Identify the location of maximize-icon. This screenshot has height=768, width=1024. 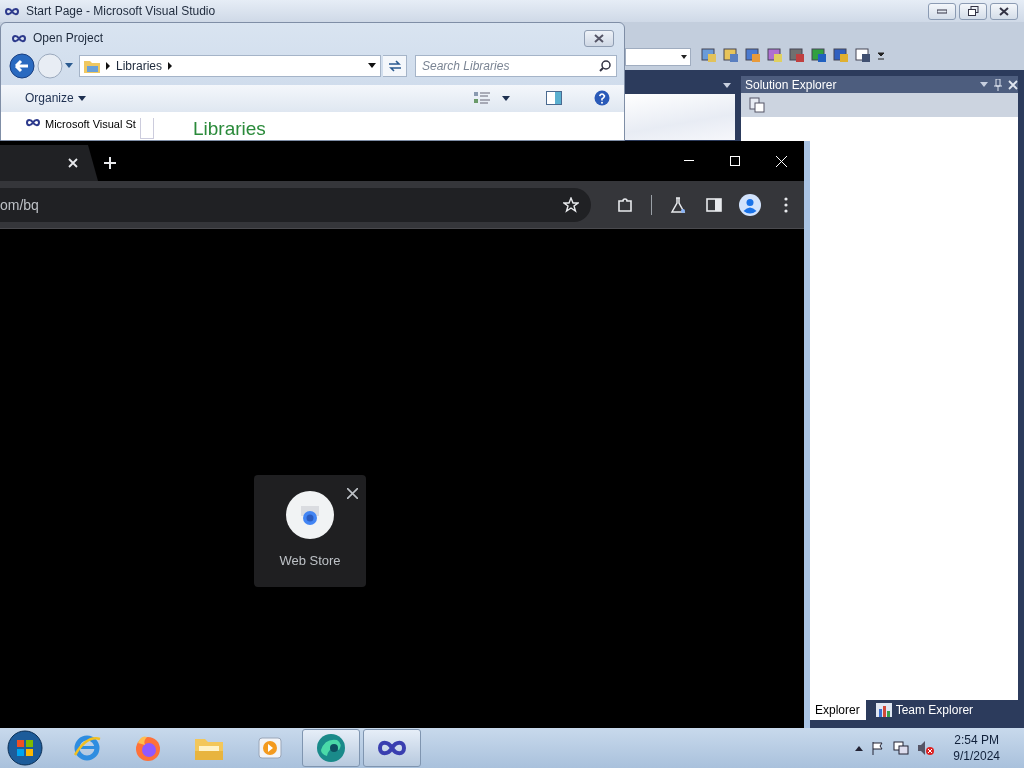
(735, 161).